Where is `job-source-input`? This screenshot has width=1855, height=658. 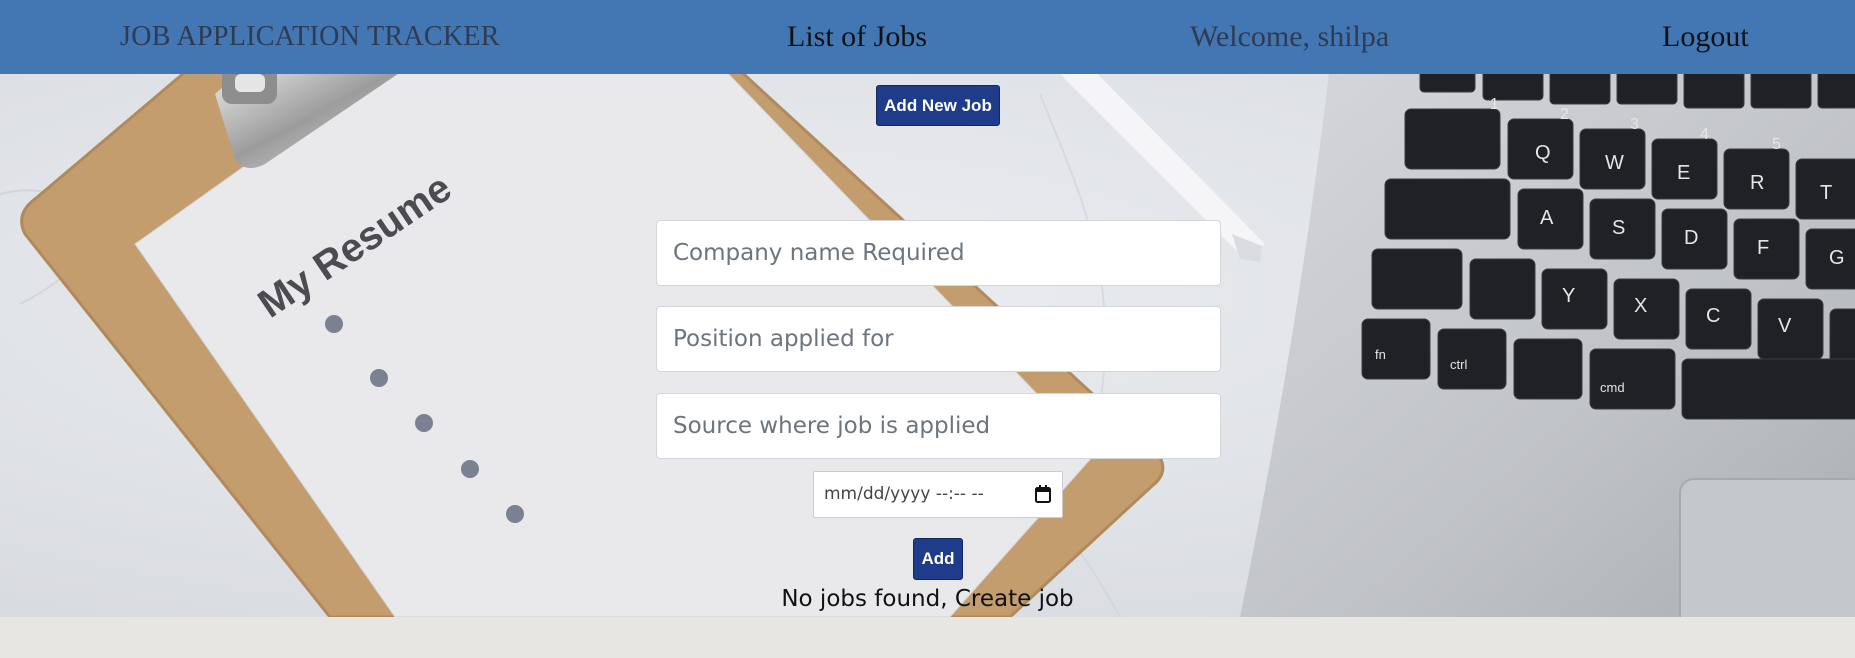
job-source-input is located at coordinates (938, 426).